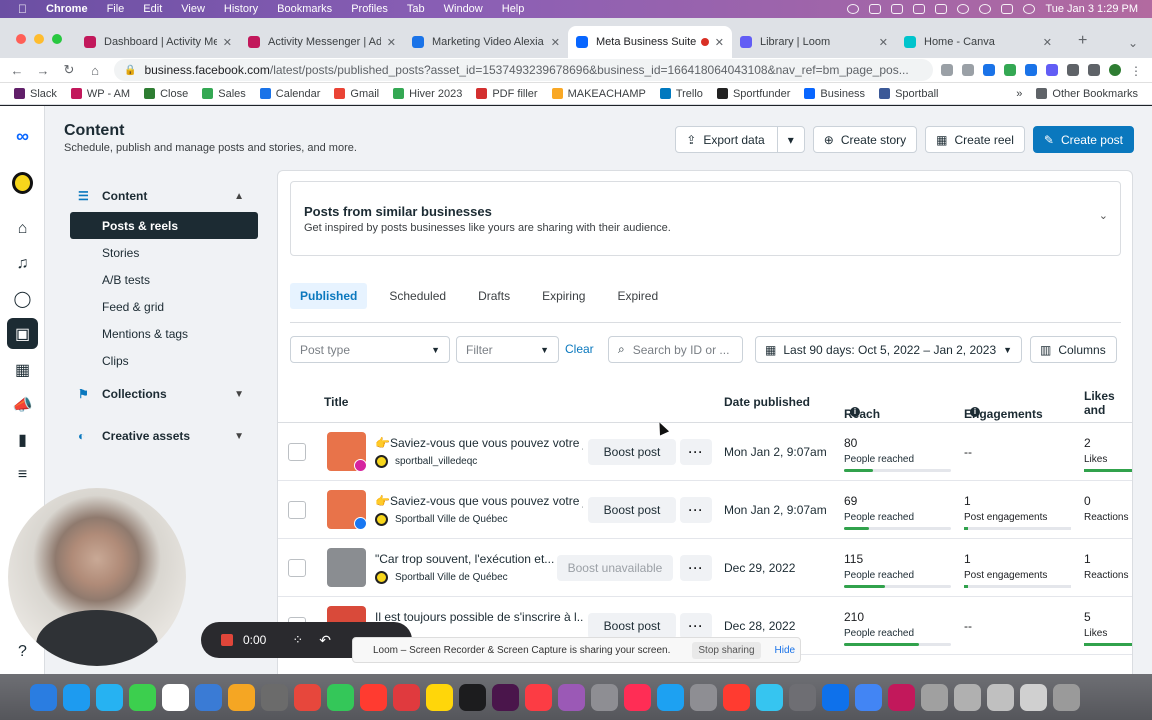  What do you see at coordinates (22, 651) in the screenshot?
I see `help-icon: ?` at bounding box center [22, 651].